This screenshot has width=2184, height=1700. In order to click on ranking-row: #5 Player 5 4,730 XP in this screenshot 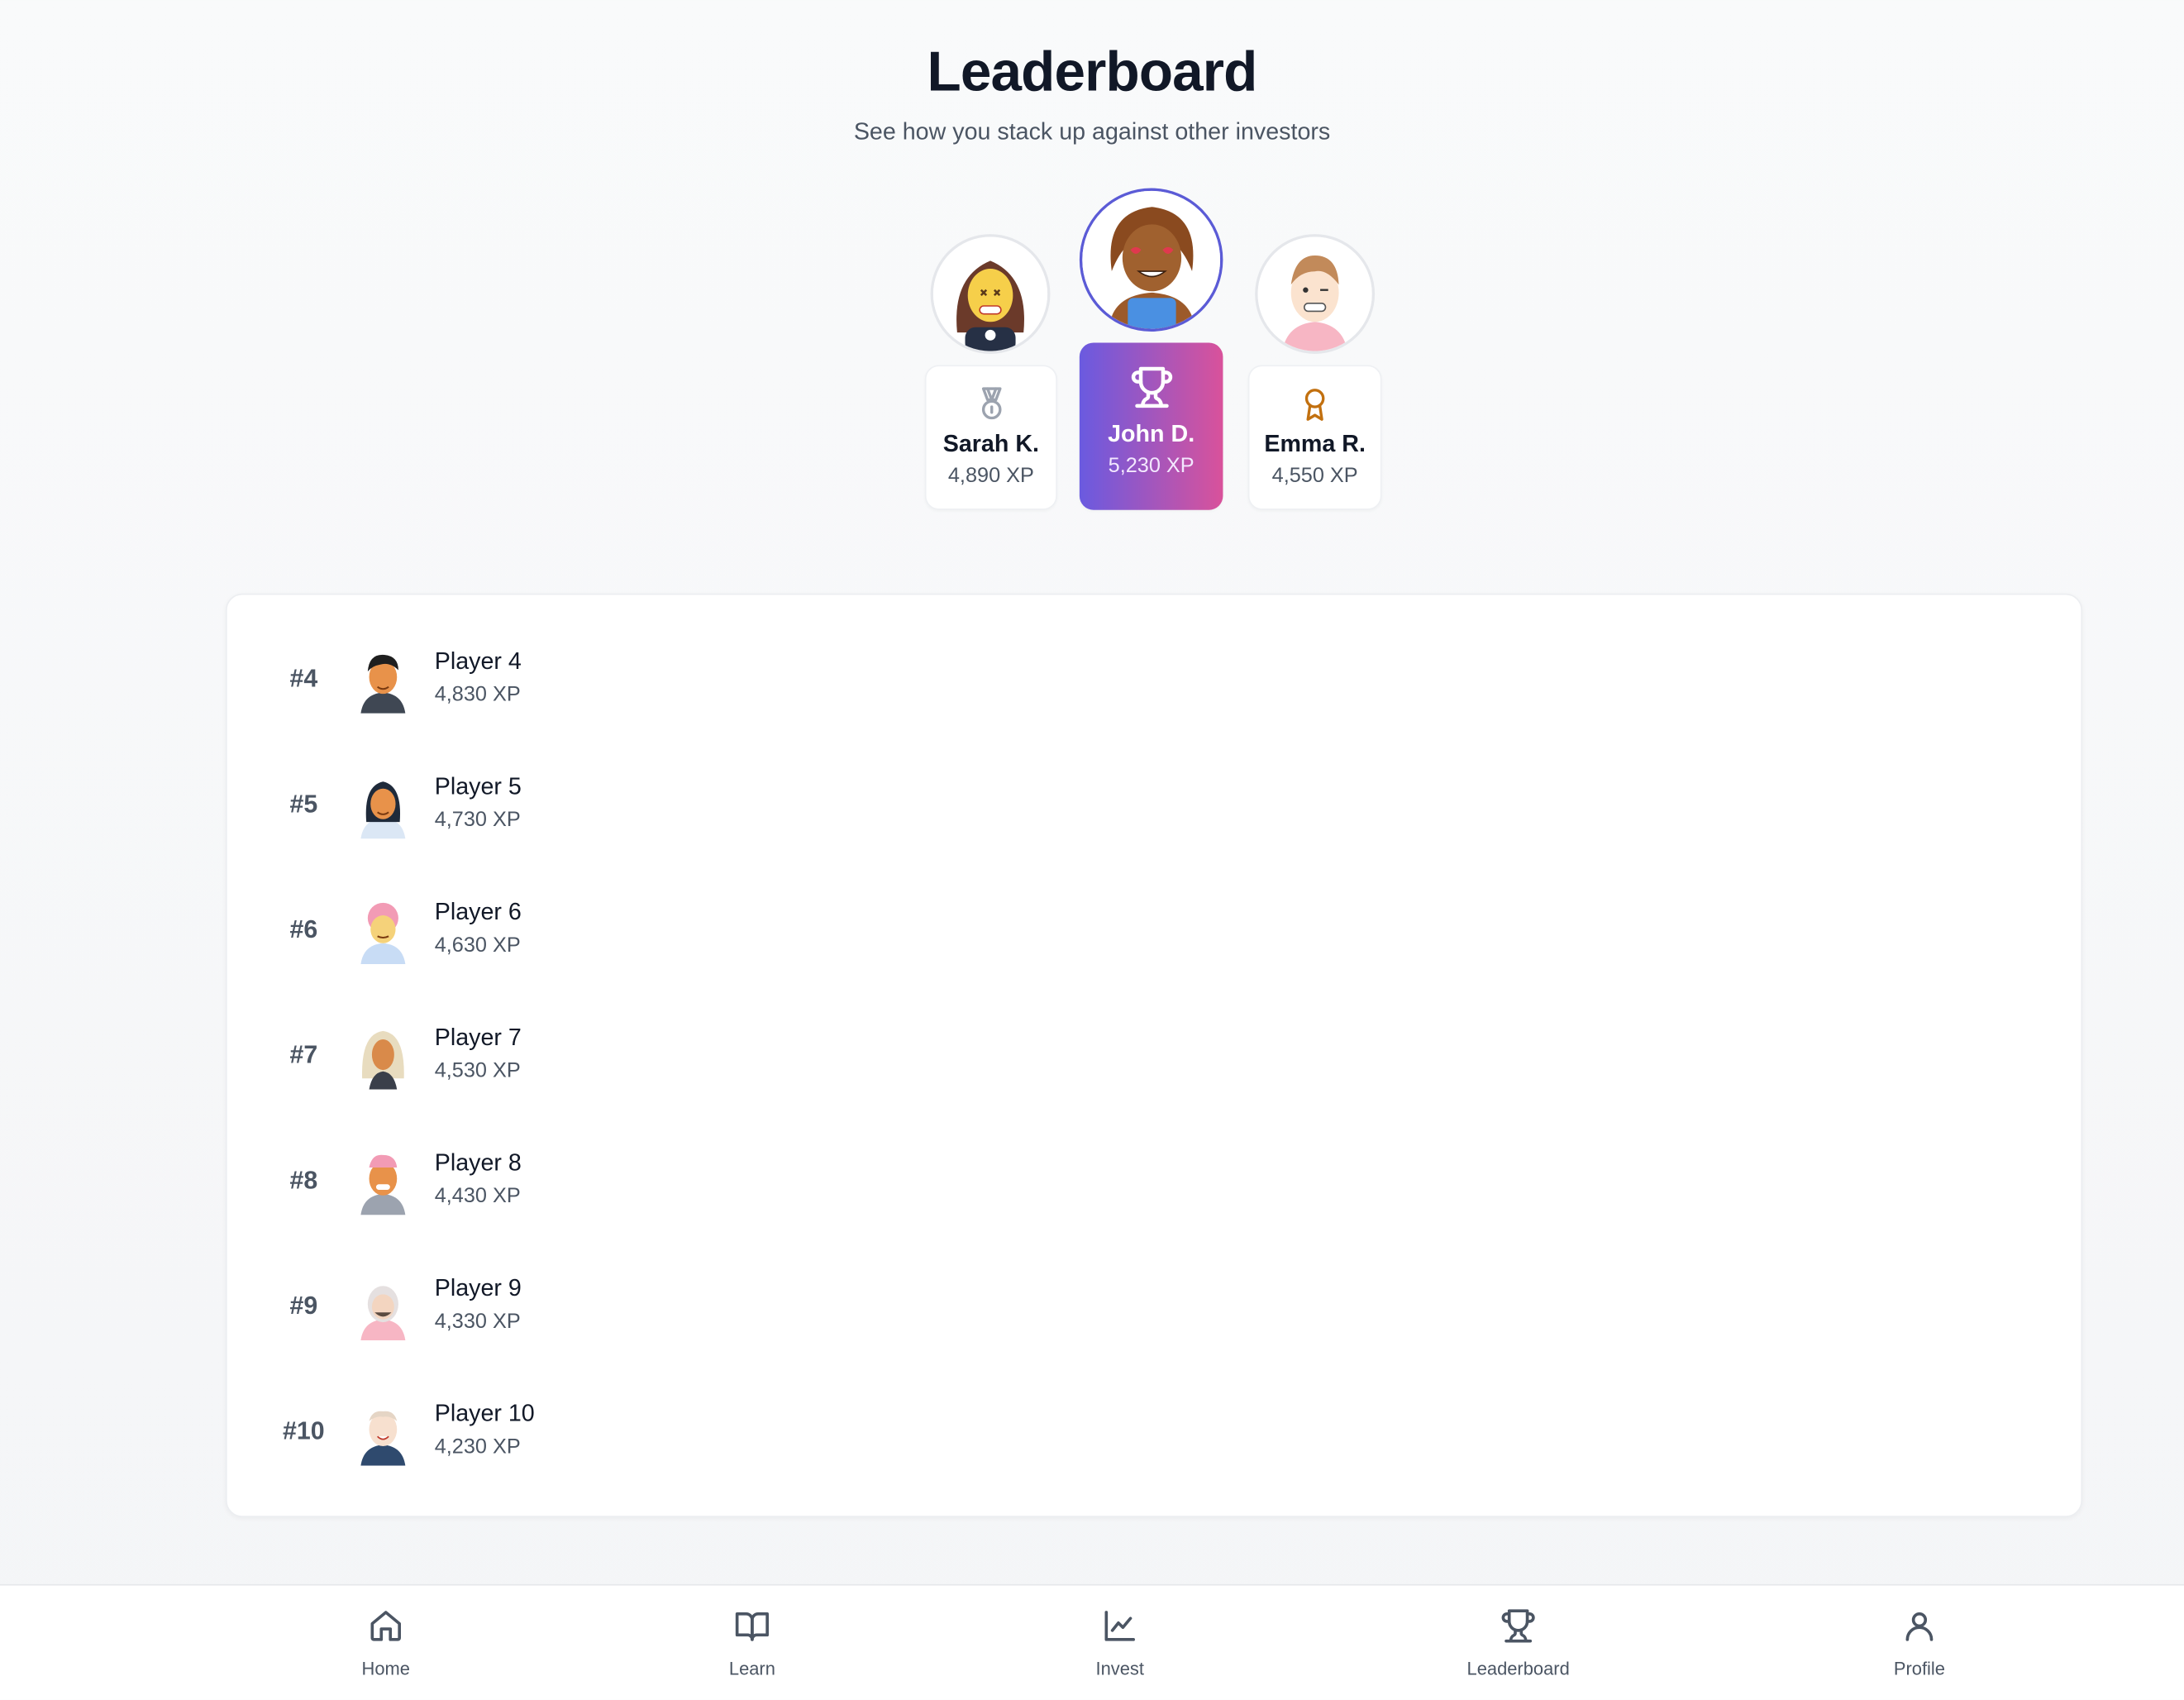, I will do `click(1154, 806)`.